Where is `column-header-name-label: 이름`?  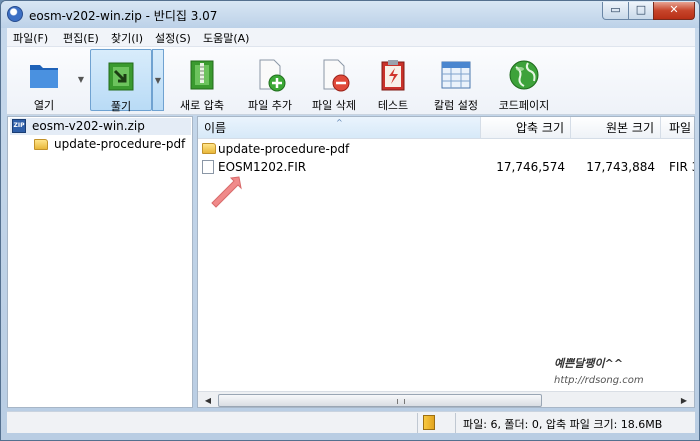
column-header-name-label: 이름 is located at coordinates (215, 128).